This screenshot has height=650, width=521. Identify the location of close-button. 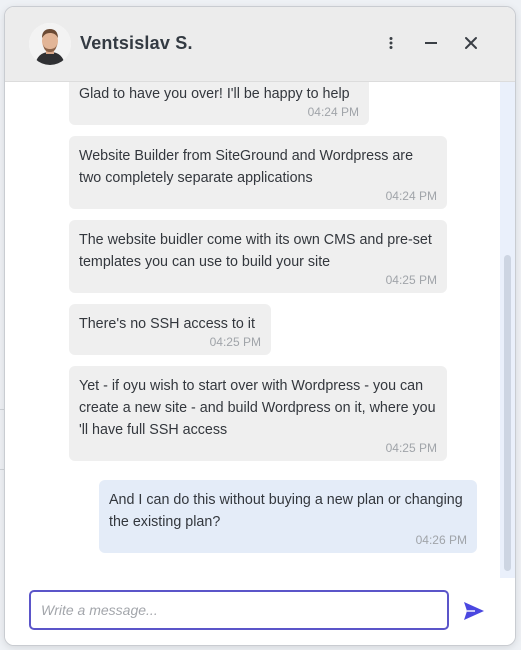
(471, 43).